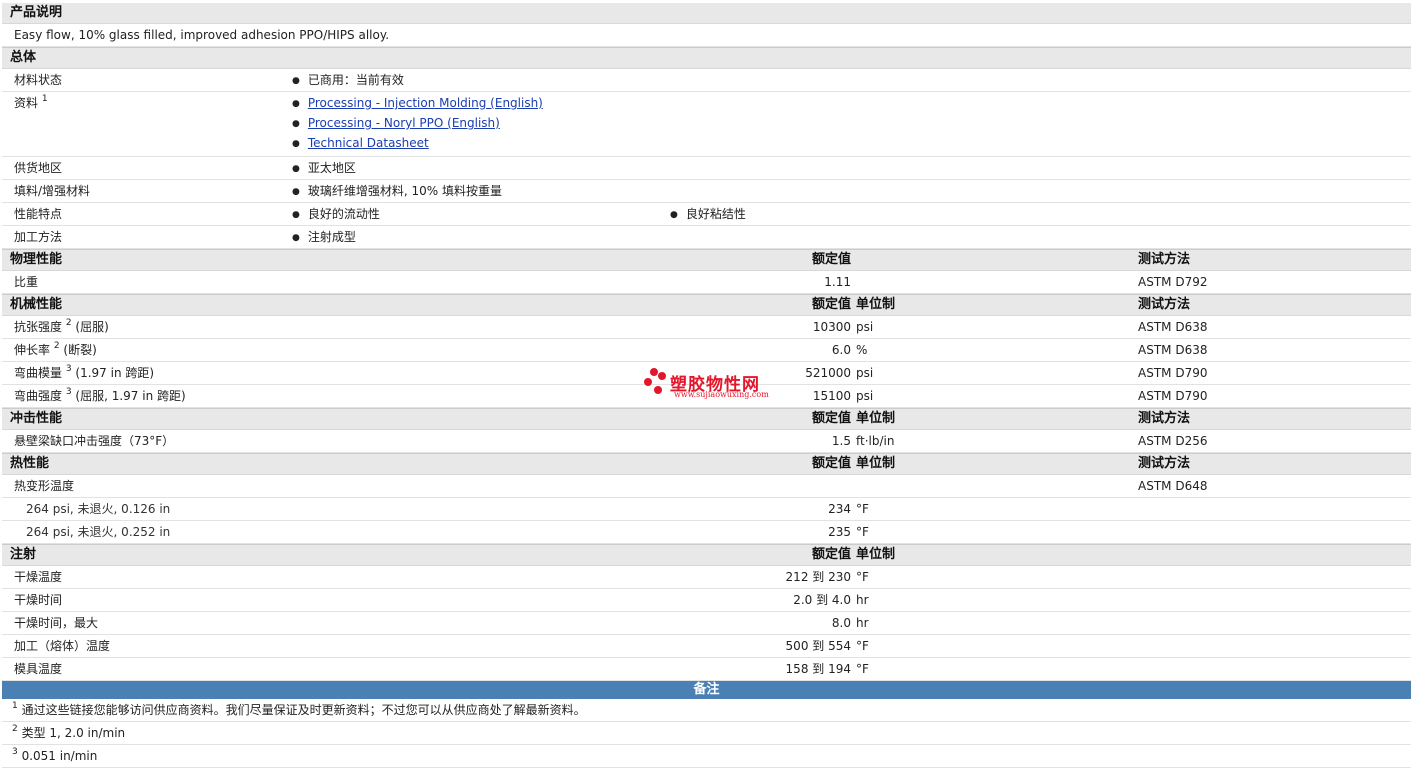 The width and height of the screenshot is (1411, 768). I want to click on table-row: 264 psi, 未退火, 0.252 in 235 °F, so click(706, 532).